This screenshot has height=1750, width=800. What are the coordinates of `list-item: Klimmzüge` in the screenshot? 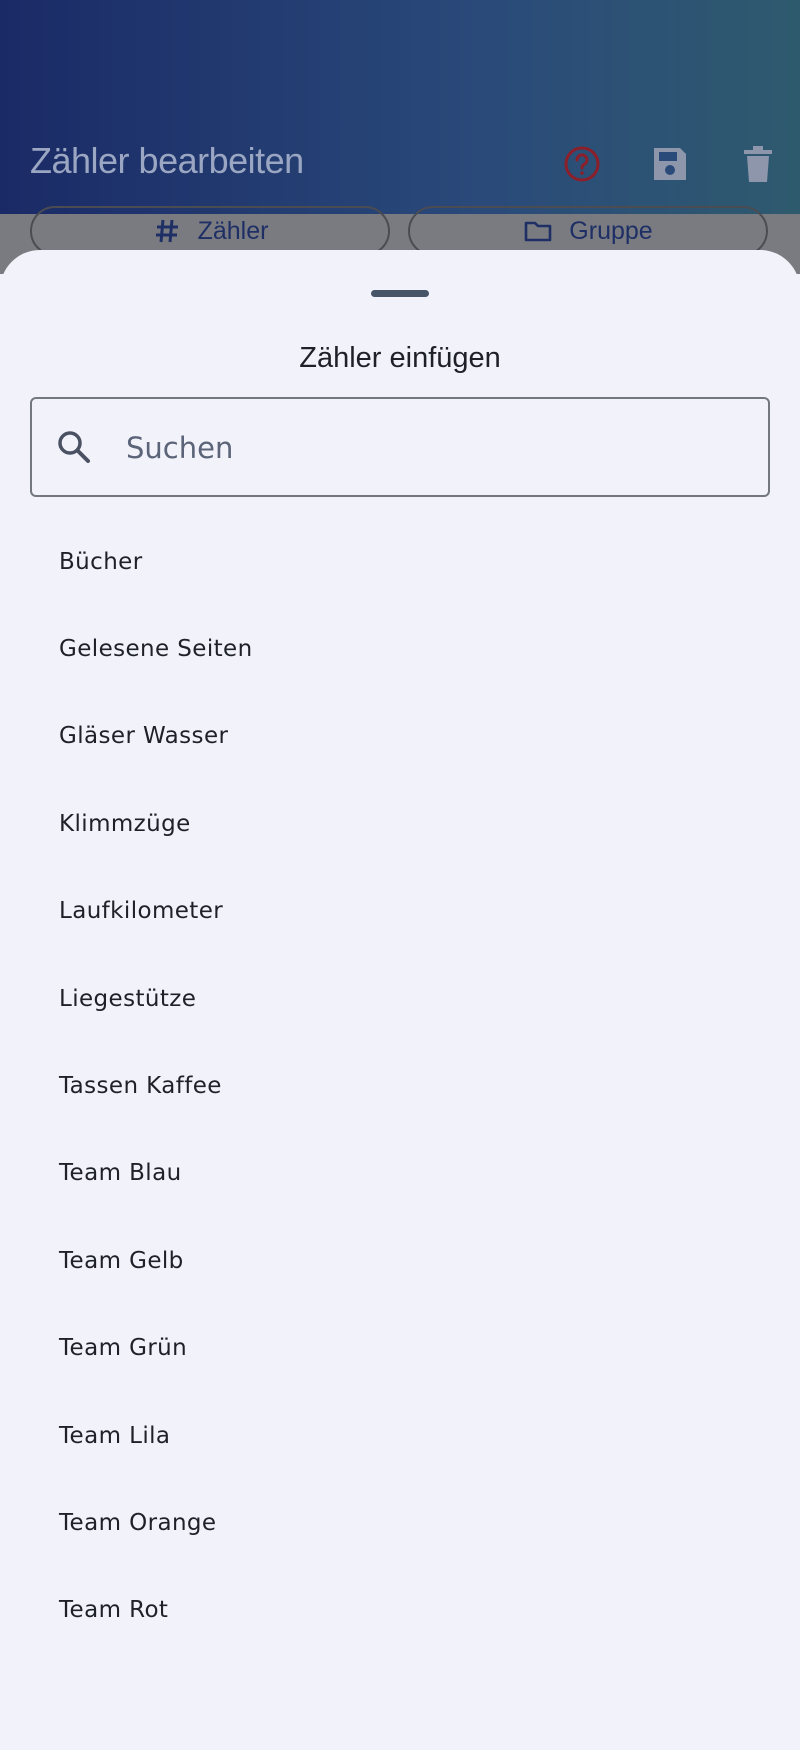 It's located at (400, 823).